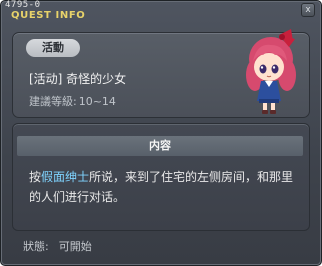  What do you see at coordinates (271, 71) in the screenshot?
I see `girl-npc-portrait-icon` at bounding box center [271, 71].